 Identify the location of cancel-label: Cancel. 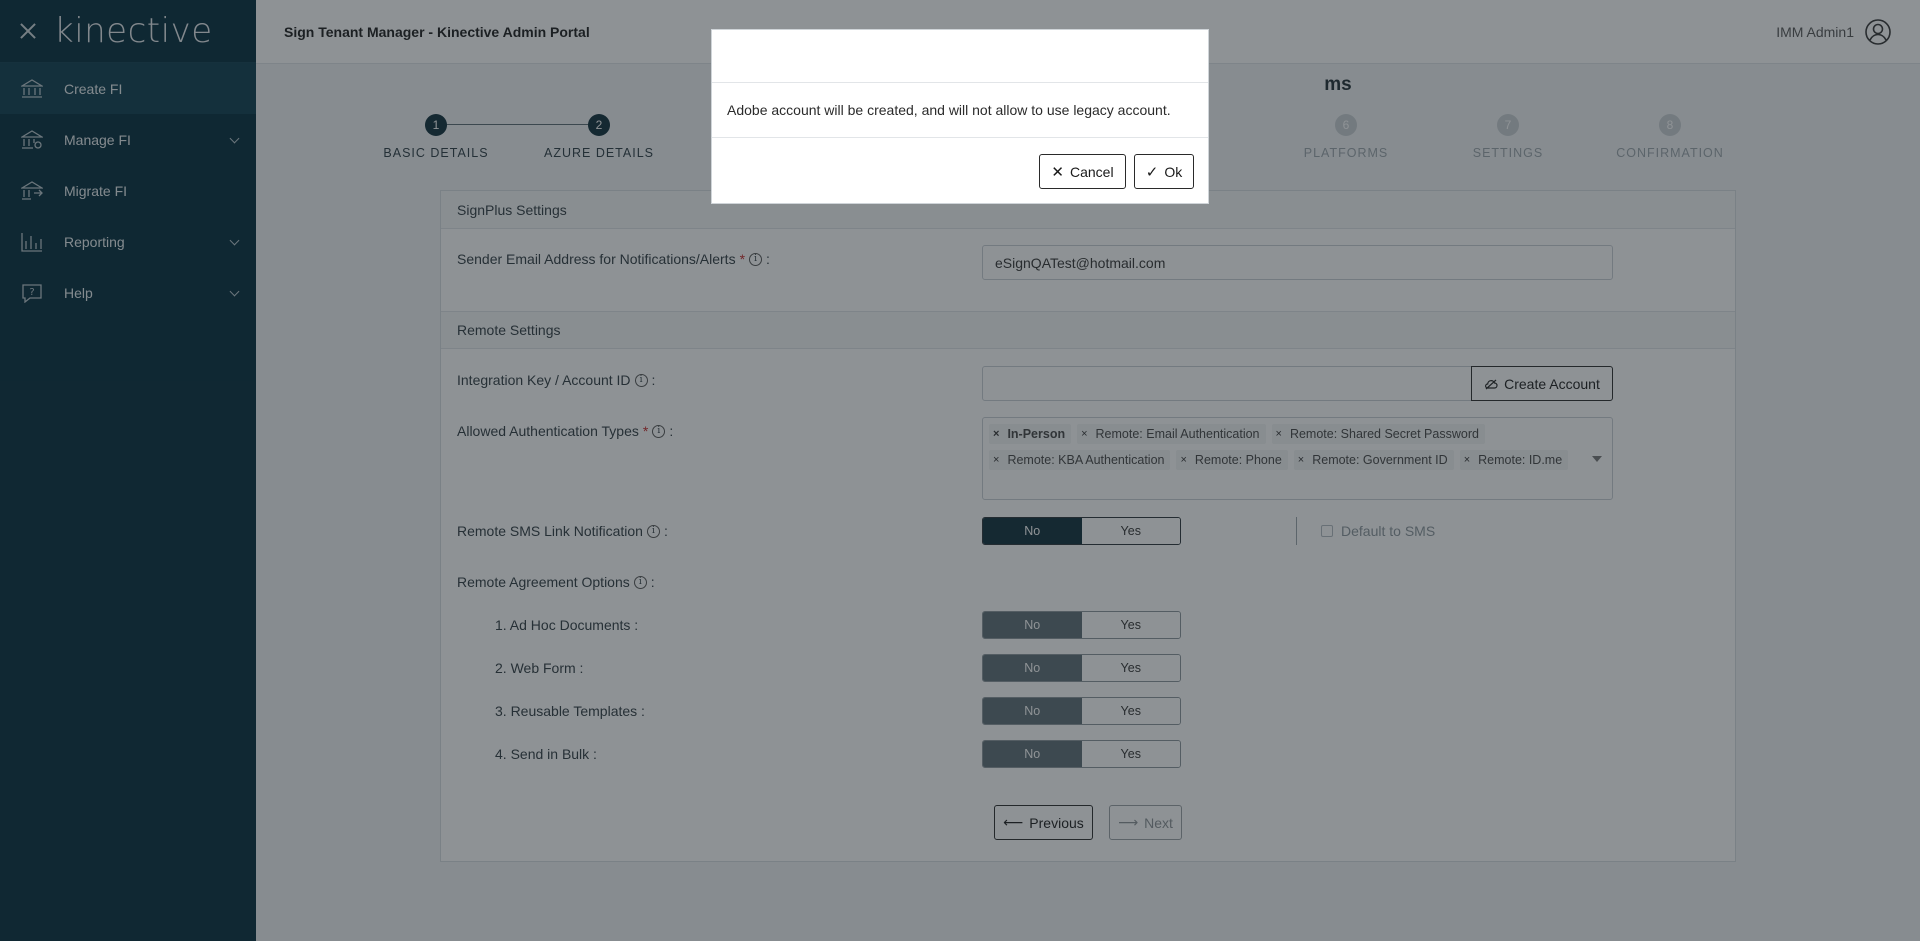
(1091, 171).